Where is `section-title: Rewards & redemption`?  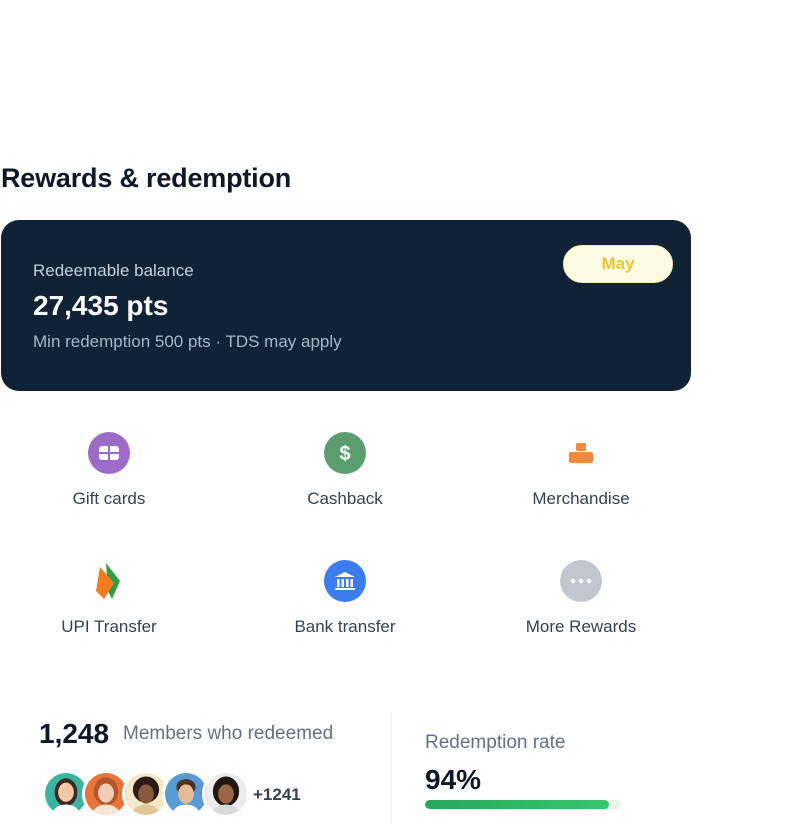 section-title: Rewards & redemption is located at coordinates (146, 178).